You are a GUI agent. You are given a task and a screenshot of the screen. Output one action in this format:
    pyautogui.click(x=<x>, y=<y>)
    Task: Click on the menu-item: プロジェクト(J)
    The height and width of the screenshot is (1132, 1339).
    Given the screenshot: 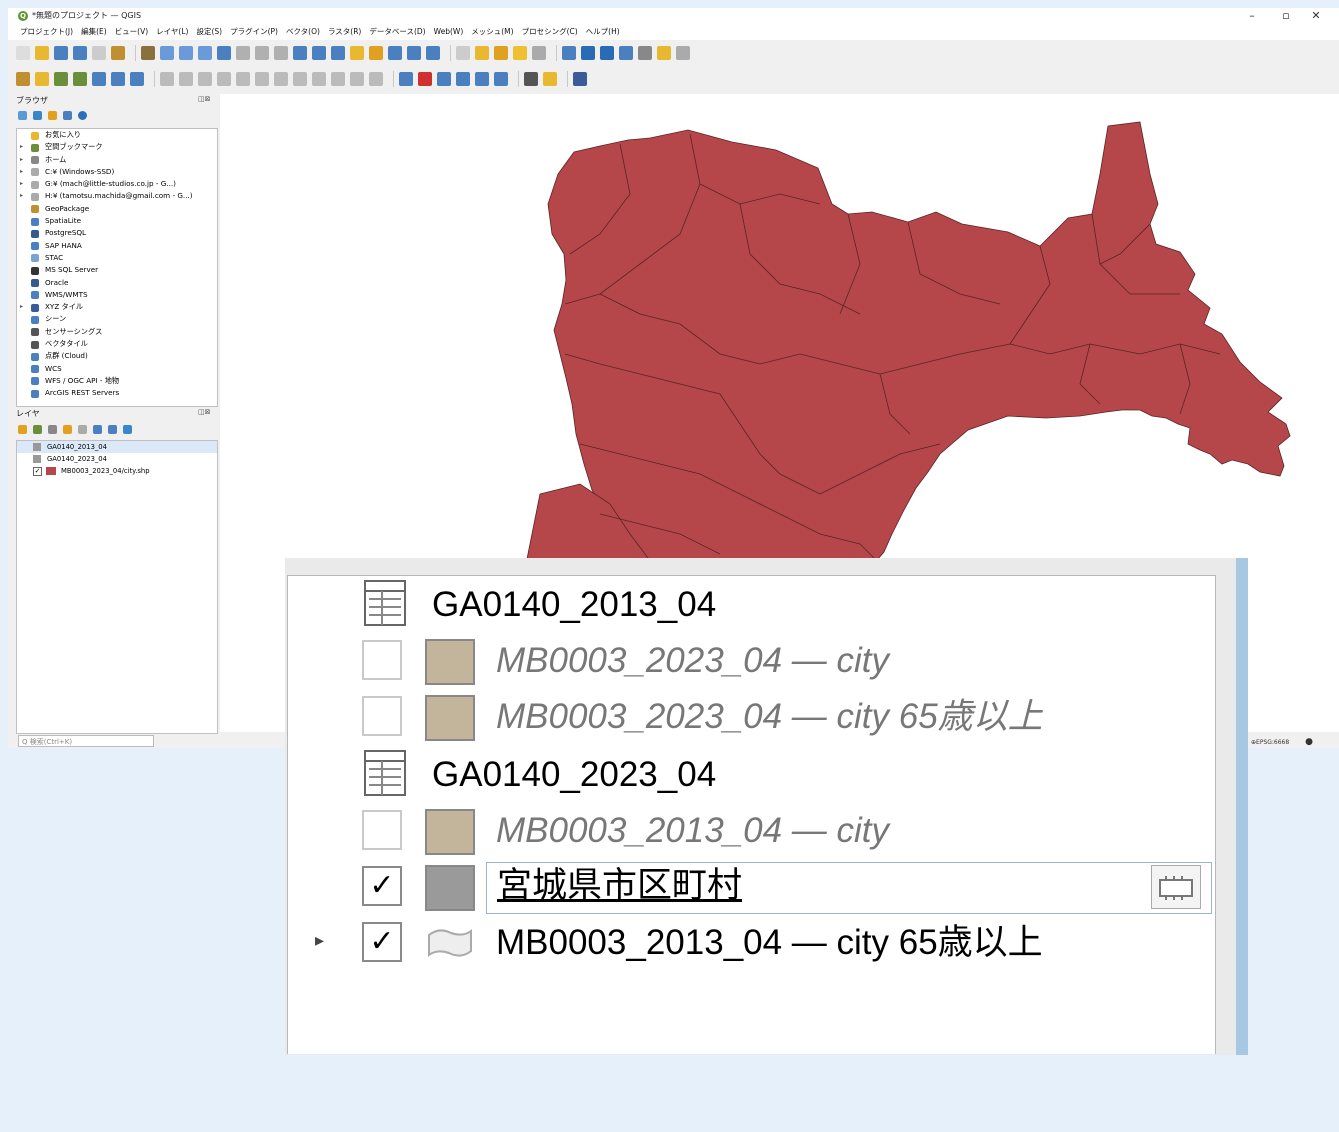 What is the action you would take?
    pyautogui.click(x=46, y=32)
    